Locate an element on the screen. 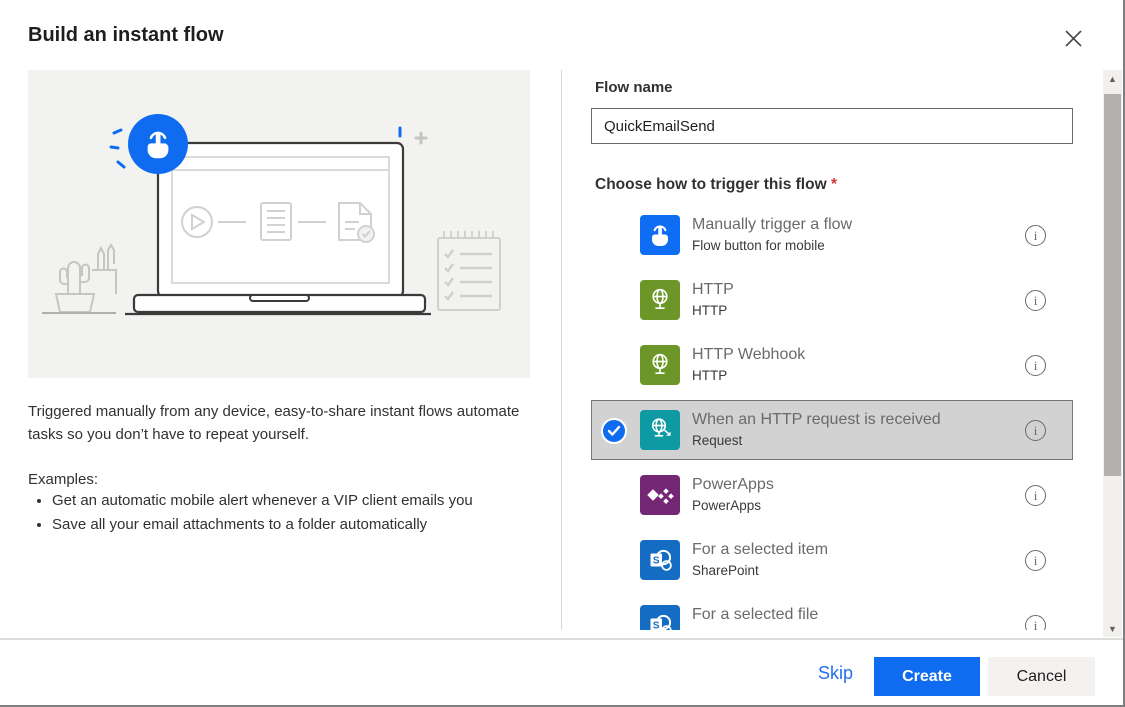 Image resolution: width=1125 pixels, height=707 pixels. powerapps-icon is located at coordinates (660, 495).